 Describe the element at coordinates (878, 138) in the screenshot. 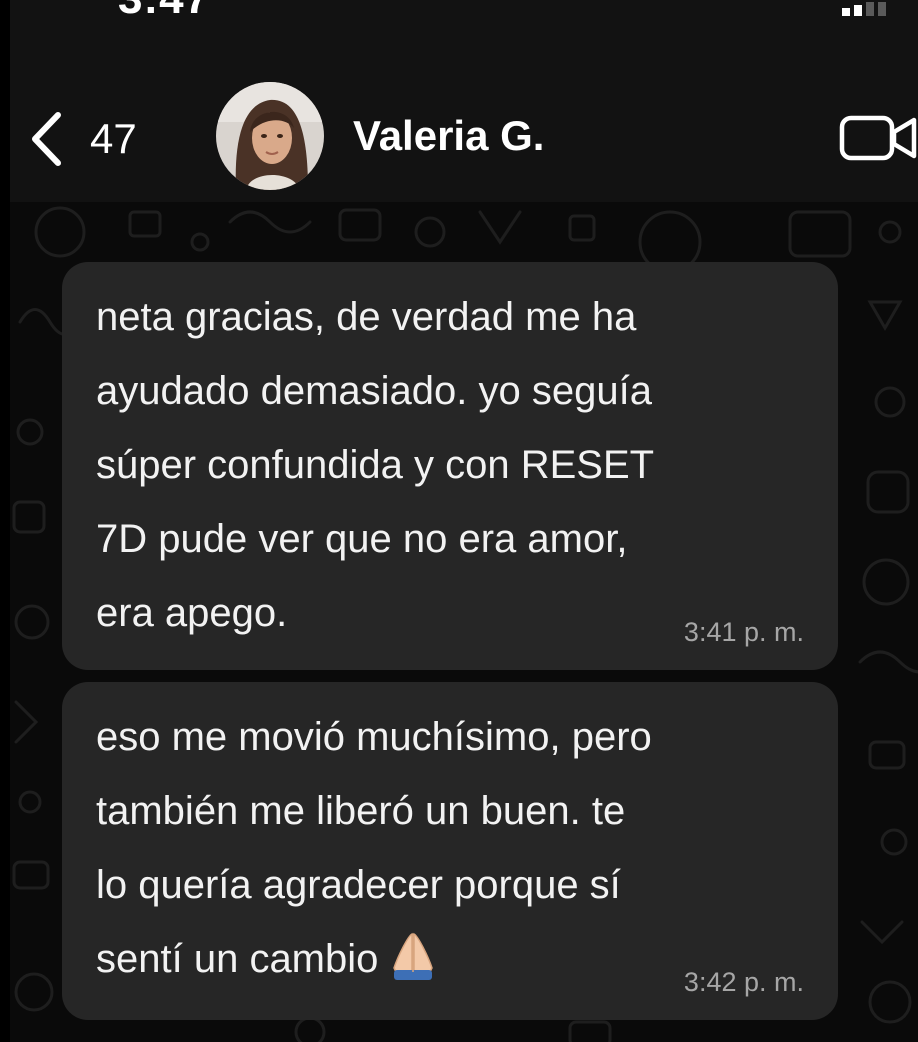

I see `video-call-icon` at that location.